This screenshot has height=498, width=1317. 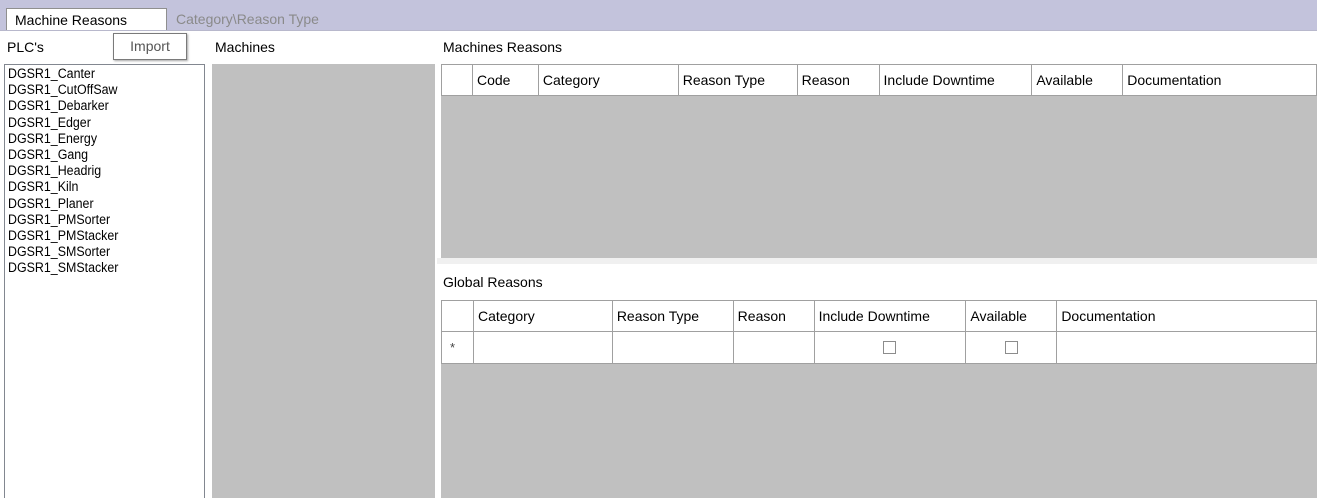 I want to click on list-item: DGSR1_Kiln, so click(x=97, y=187).